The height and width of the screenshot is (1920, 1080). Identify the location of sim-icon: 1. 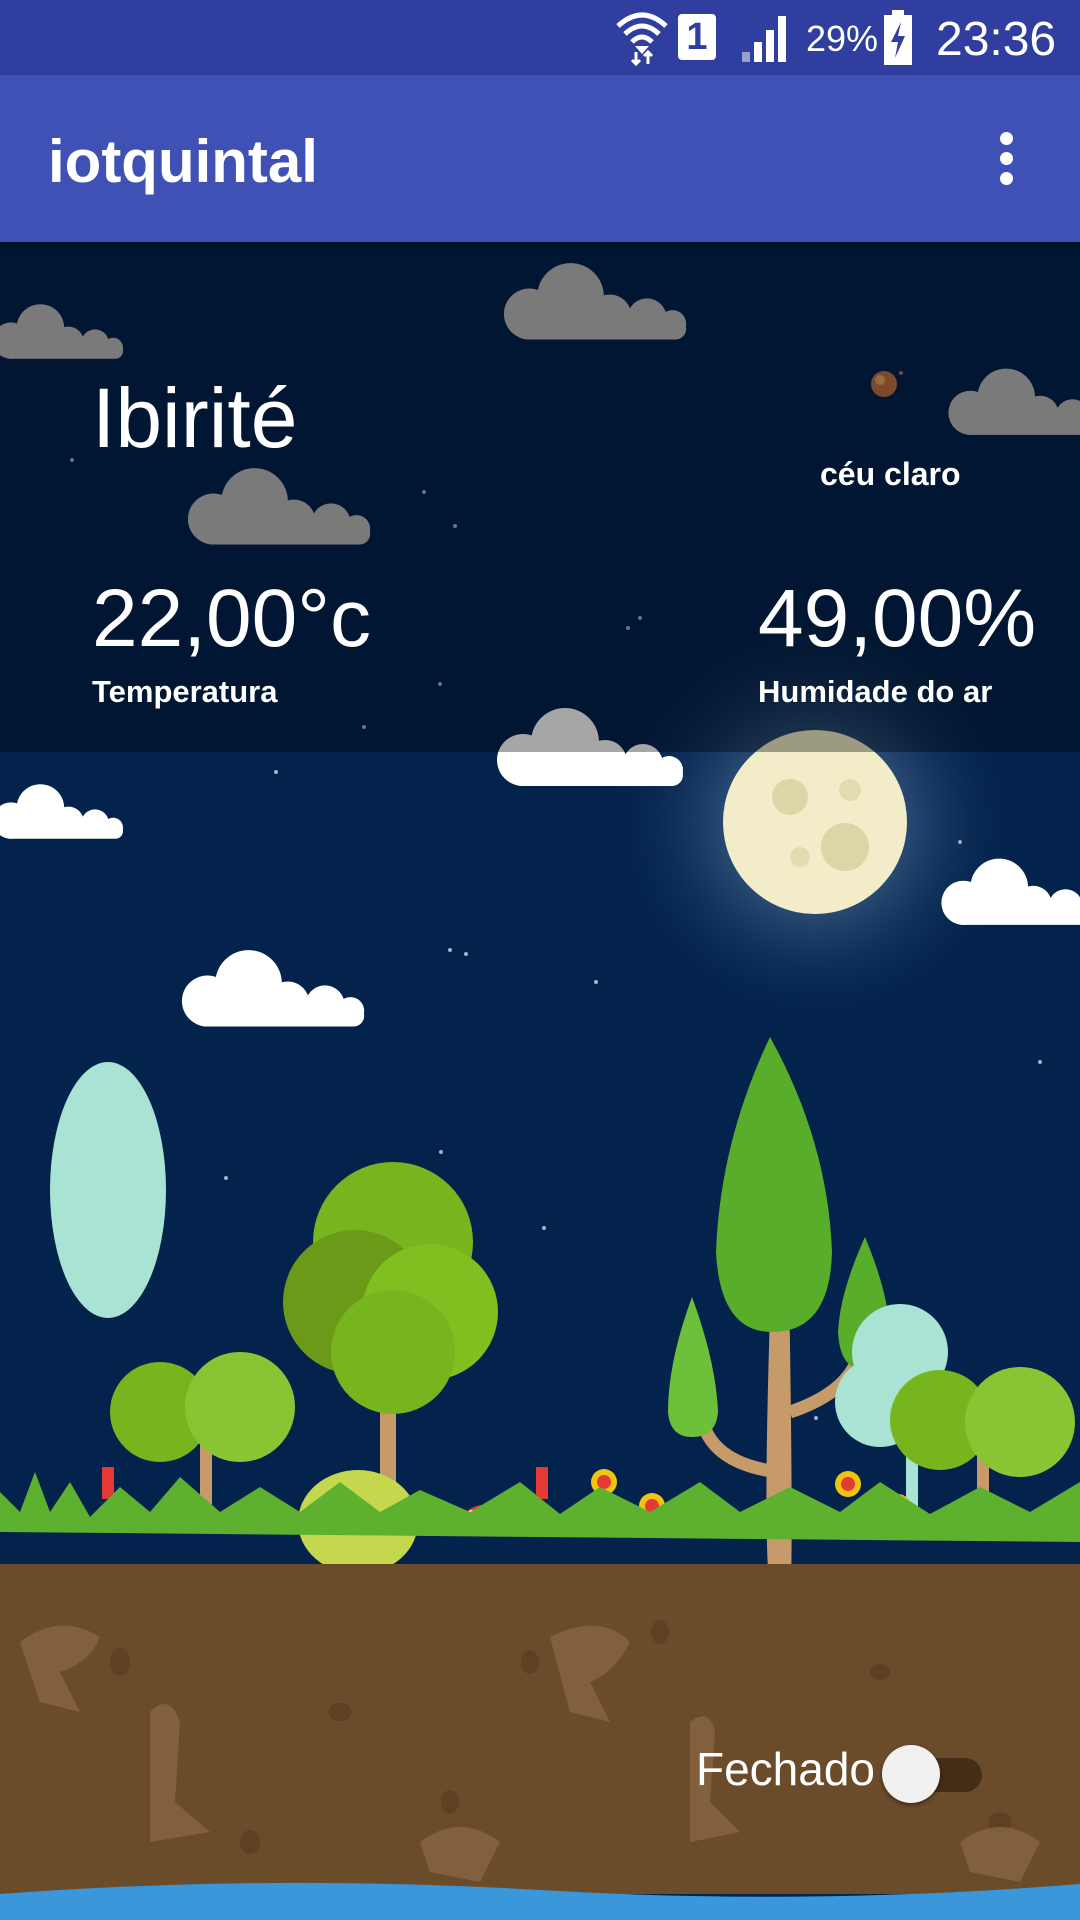
(697, 37).